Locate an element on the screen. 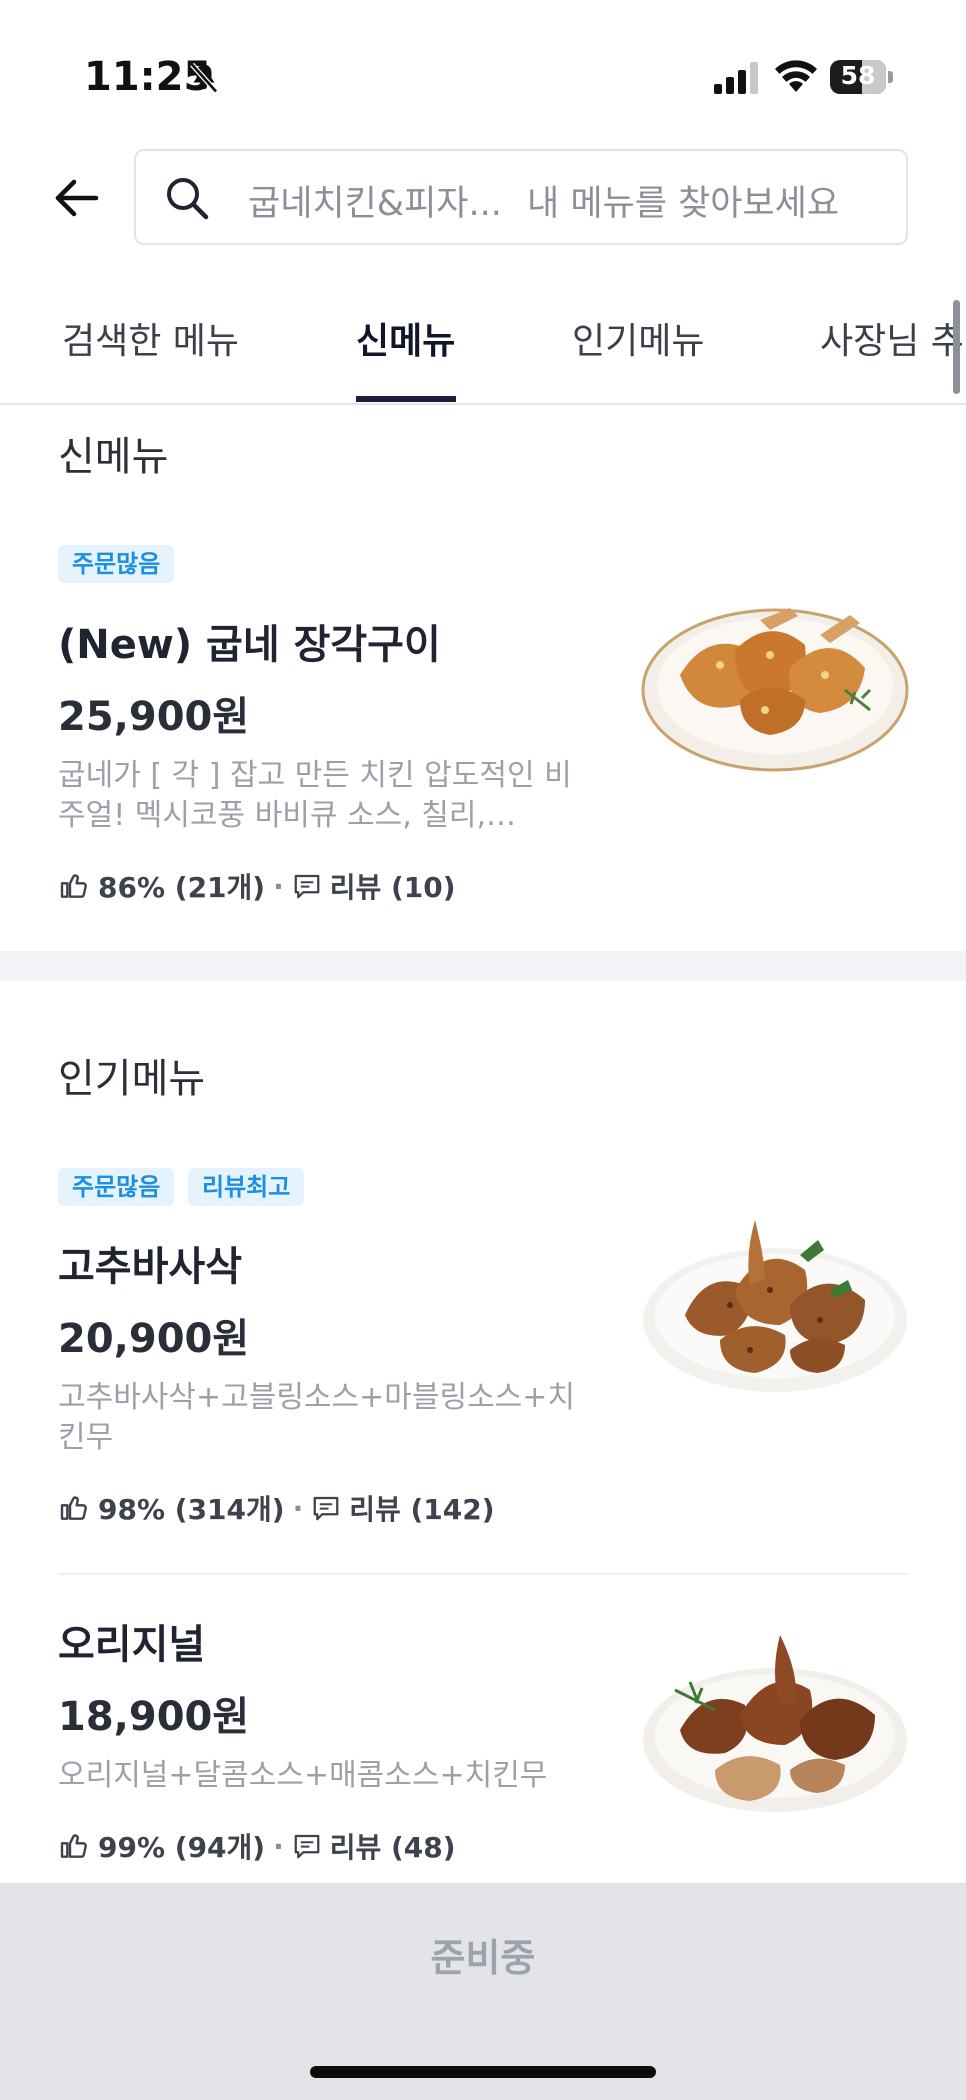 This screenshot has height=2100, width=966. home-indicator is located at coordinates (483, 2072).